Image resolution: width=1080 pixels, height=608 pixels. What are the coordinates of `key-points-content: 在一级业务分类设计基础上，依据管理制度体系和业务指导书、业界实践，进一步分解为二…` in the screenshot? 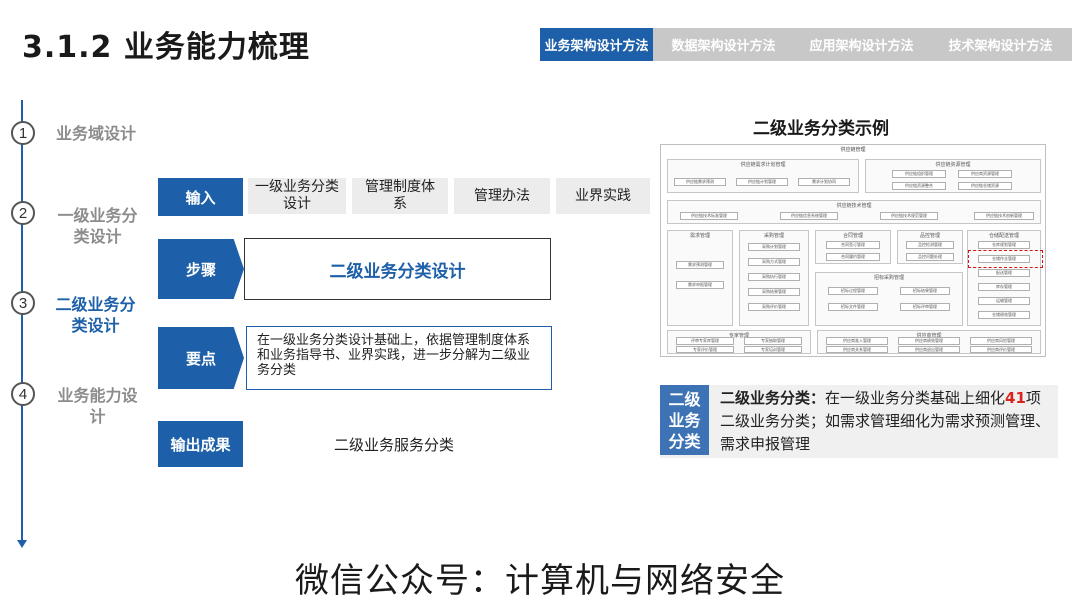 It's located at (399, 358).